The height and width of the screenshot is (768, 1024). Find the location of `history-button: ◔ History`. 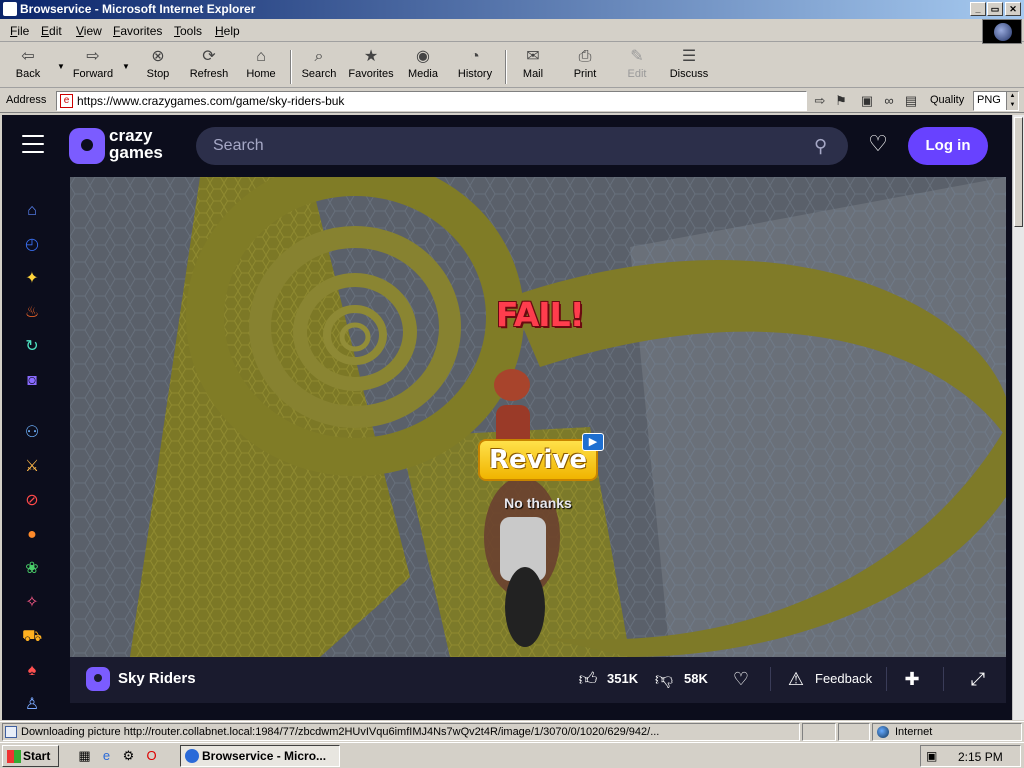

history-button: ◔ History is located at coordinates (475, 67).